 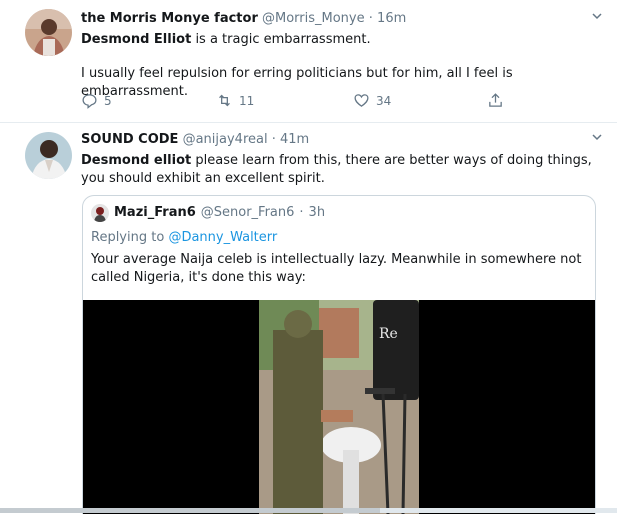 What do you see at coordinates (225, 139) in the screenshot?
I see `user-handle: @anijay4real` at bounding box center [225, 139].